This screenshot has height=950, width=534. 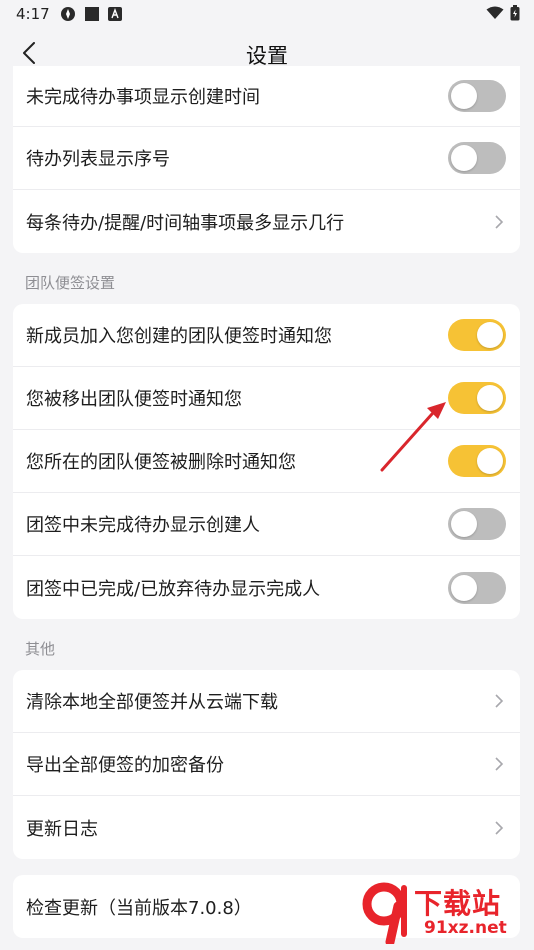 I want to click on setting-label: 待办列表显示序号, so click(x=98, y=159).